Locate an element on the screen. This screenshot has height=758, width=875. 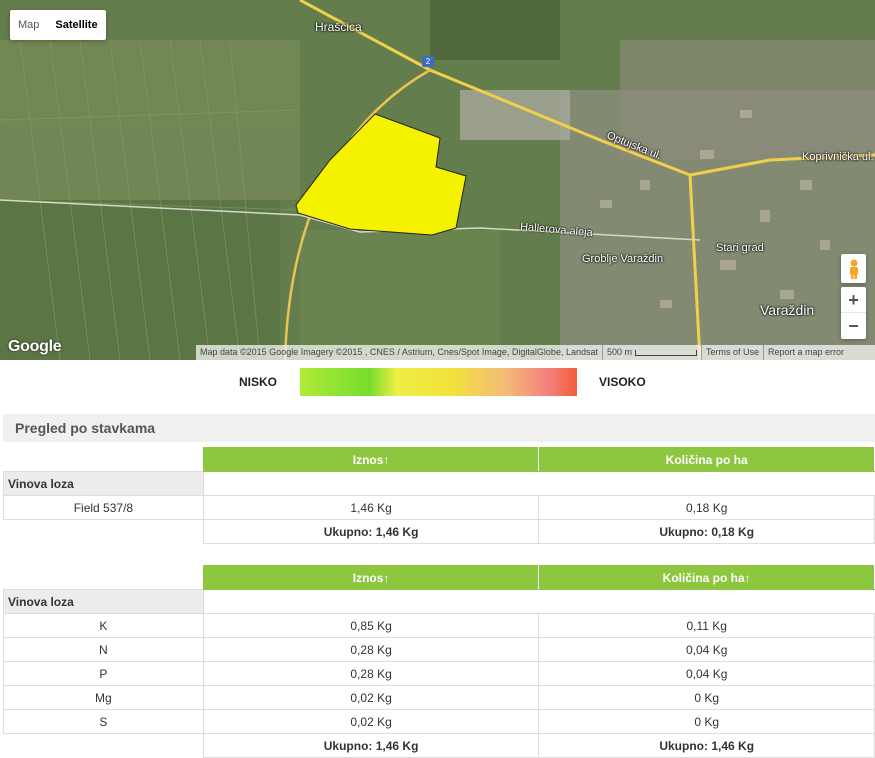
map-label-hrascica: Hrašćica is located at coordinates (338, 27).